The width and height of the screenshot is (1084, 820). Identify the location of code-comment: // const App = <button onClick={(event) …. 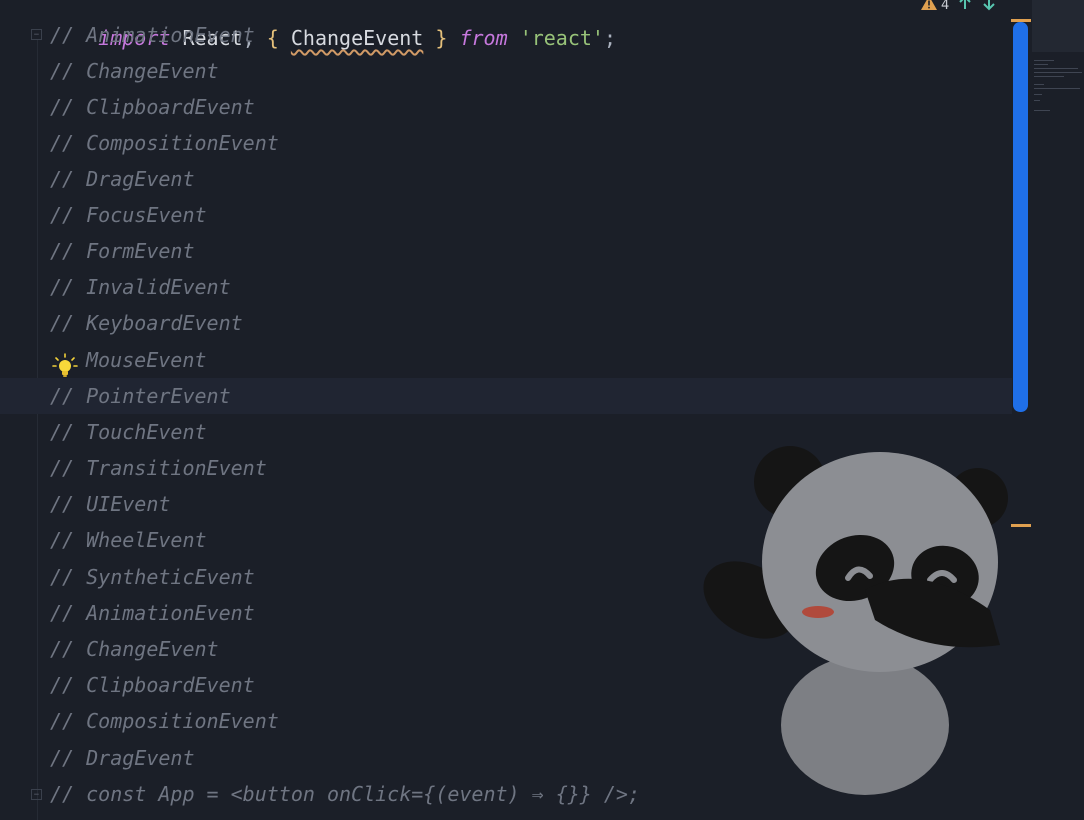
(345, 794).